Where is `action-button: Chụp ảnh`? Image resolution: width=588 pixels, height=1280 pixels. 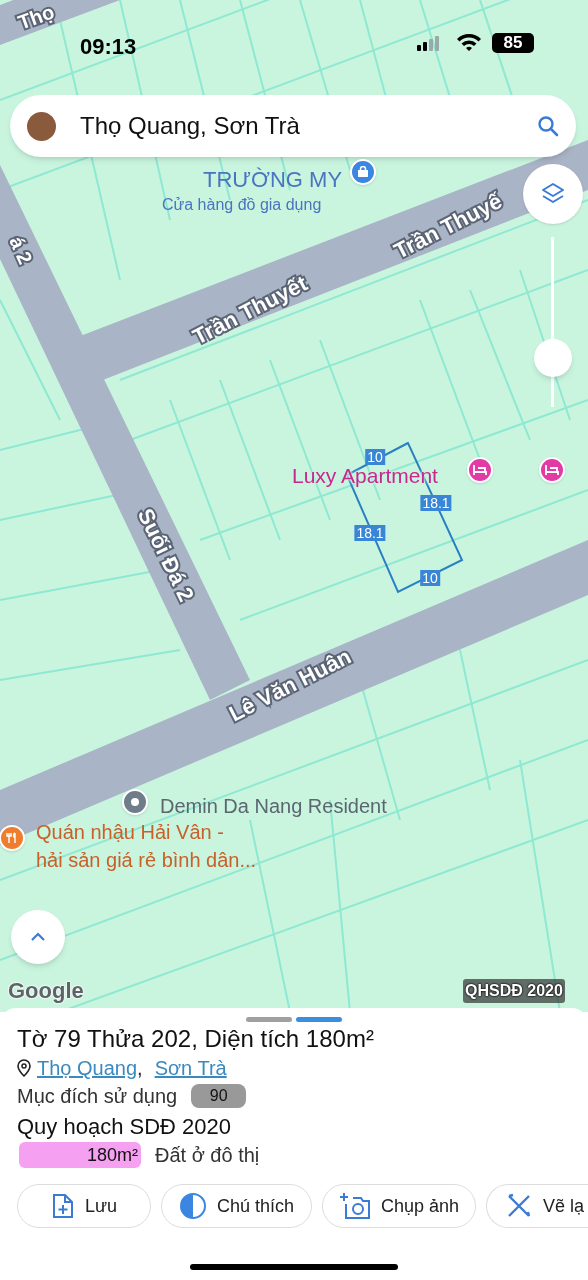
action-button: Chụp ảnh is located at coordinates (399, 1206).